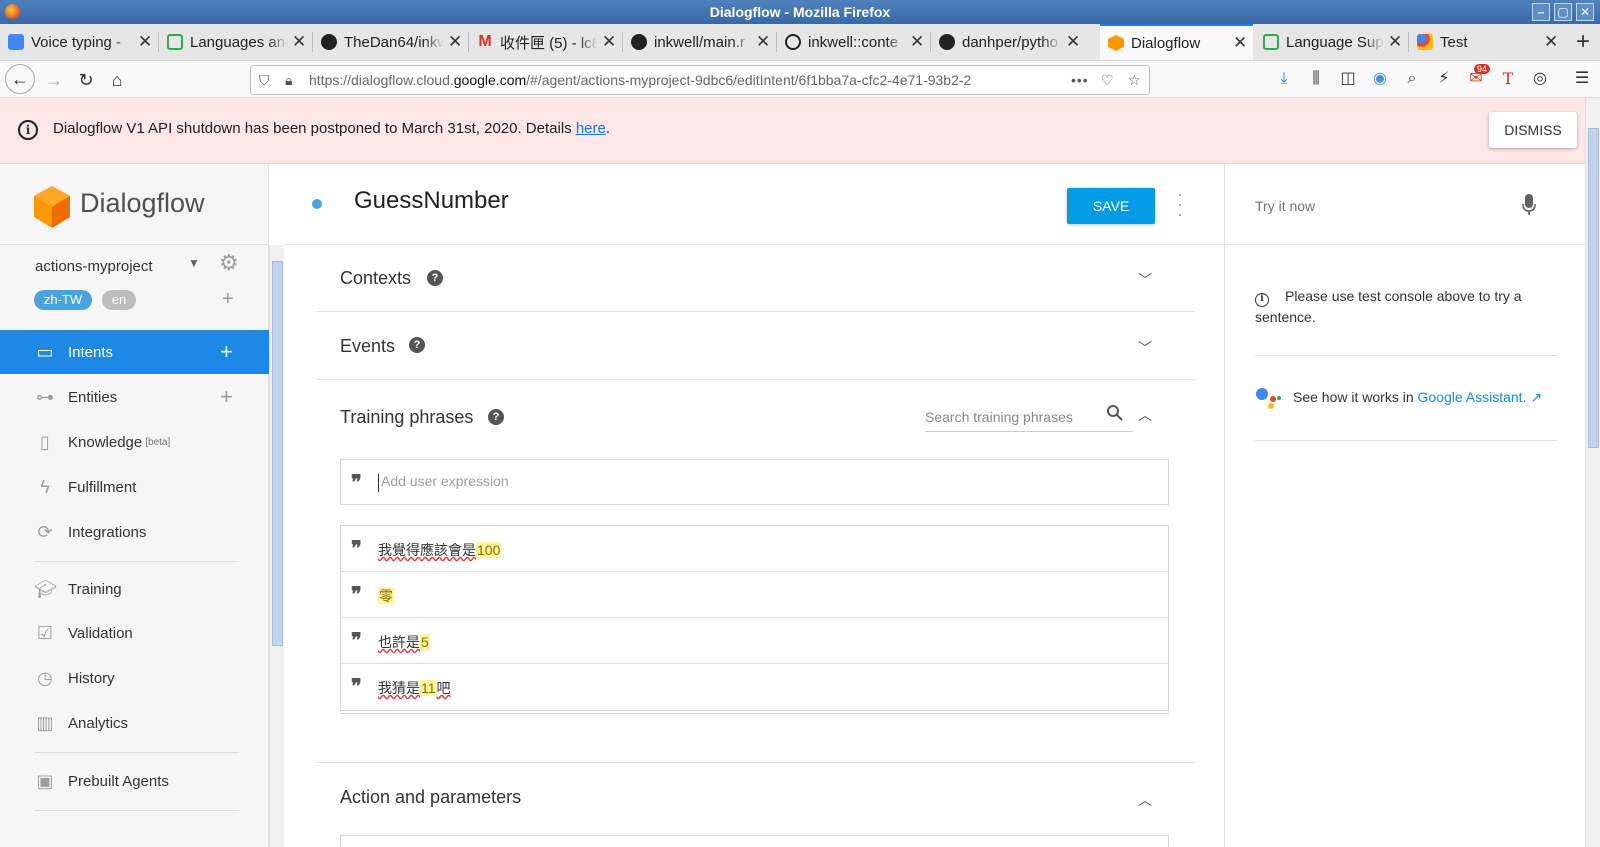 This screenshot has height=847, width=1600. Describe the element at coordinates (430, 797) in the screenshot. I see `section-action-parameters: Action and parameters` at that location.